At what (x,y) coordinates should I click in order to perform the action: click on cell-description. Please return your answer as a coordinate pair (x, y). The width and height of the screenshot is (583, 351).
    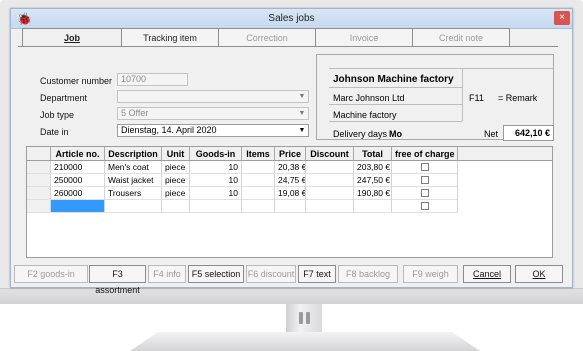
    Looking at the image, I should click on (133, 206).